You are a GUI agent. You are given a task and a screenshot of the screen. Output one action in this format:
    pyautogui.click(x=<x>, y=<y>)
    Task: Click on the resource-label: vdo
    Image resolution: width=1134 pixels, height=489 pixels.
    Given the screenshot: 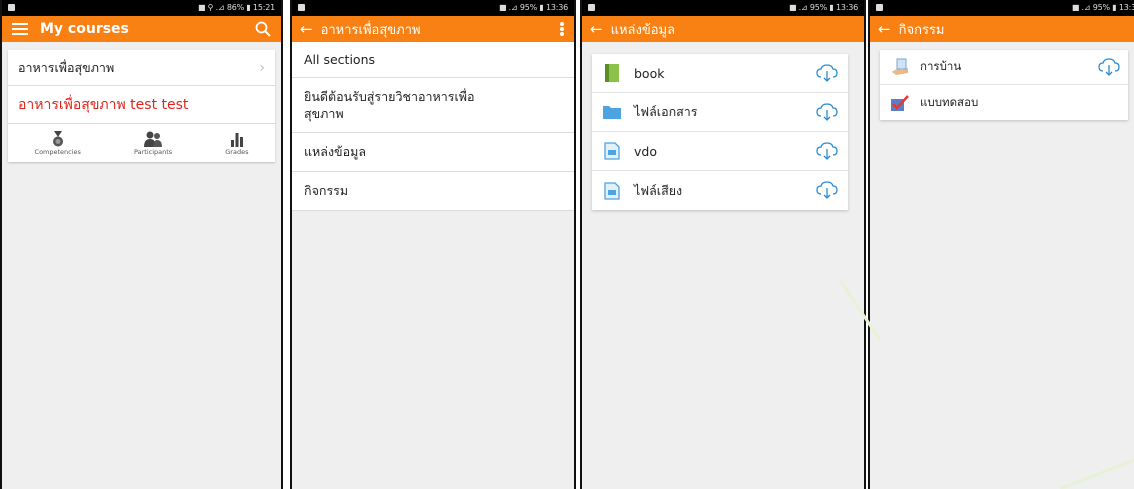 What is the action you would take?
    pyautogui.click(x=645, y=151)
    